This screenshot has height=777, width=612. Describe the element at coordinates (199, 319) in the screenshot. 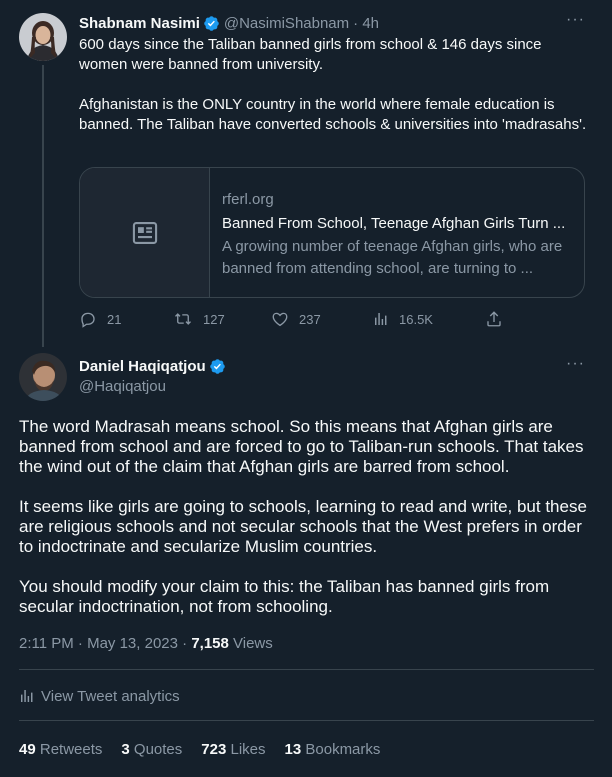

I see `retweet-button: 127` at that location.